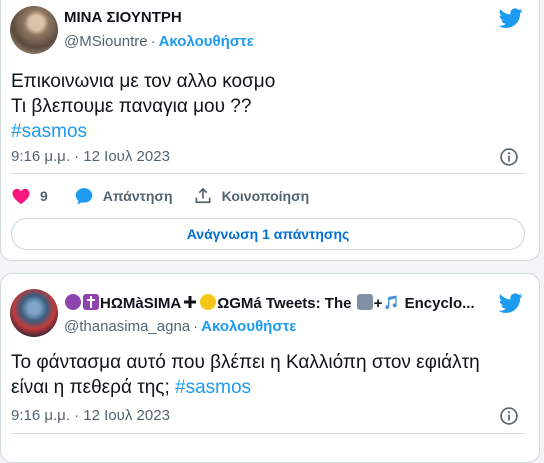 This screenshot has height=463, width=544. Describe the element at coordinates (106, 41) in the screenshot. I see `author-handle: @MSiountre` at that location.